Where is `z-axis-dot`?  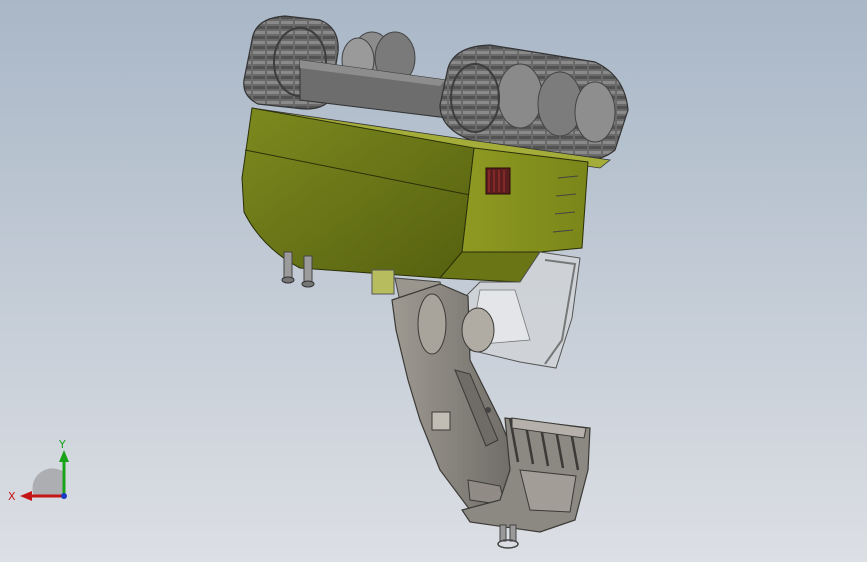 z-axis-dot is located at coordinates (64, 496).